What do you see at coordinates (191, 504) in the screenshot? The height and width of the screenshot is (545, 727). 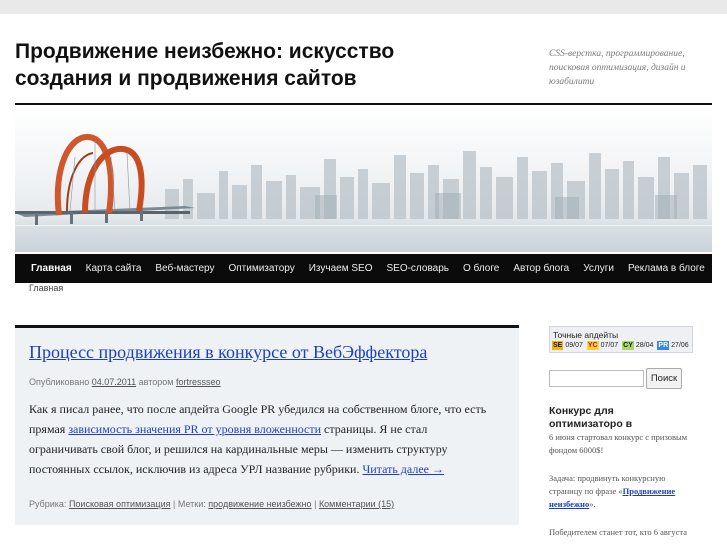 I see `post-tags-prefix: Метки:` at bounding box center [191, 504].